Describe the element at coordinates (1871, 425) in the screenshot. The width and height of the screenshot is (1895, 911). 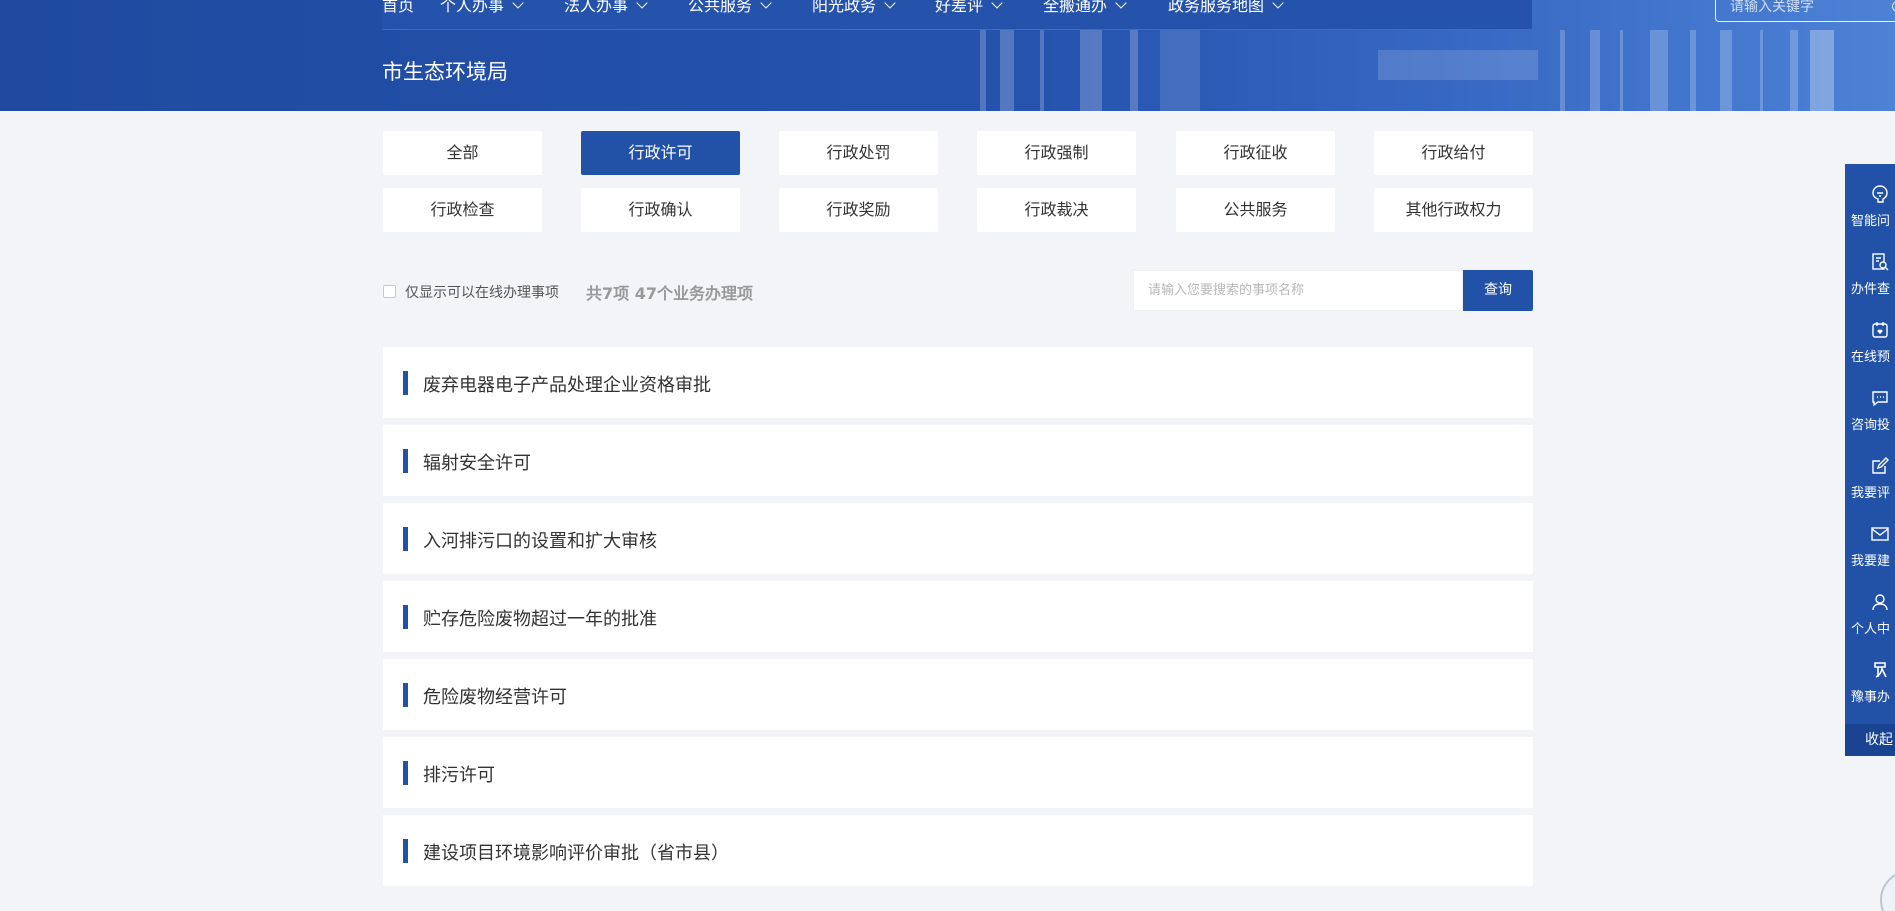
I see `sidebar-item-label: 咨询投` at that location.